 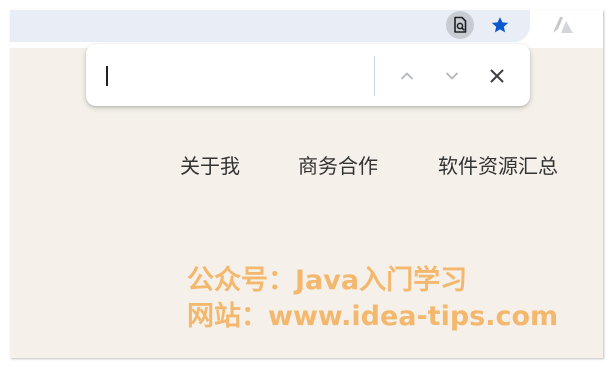 I want to click on bookmark-star-icon, so click(x=500, y=25).